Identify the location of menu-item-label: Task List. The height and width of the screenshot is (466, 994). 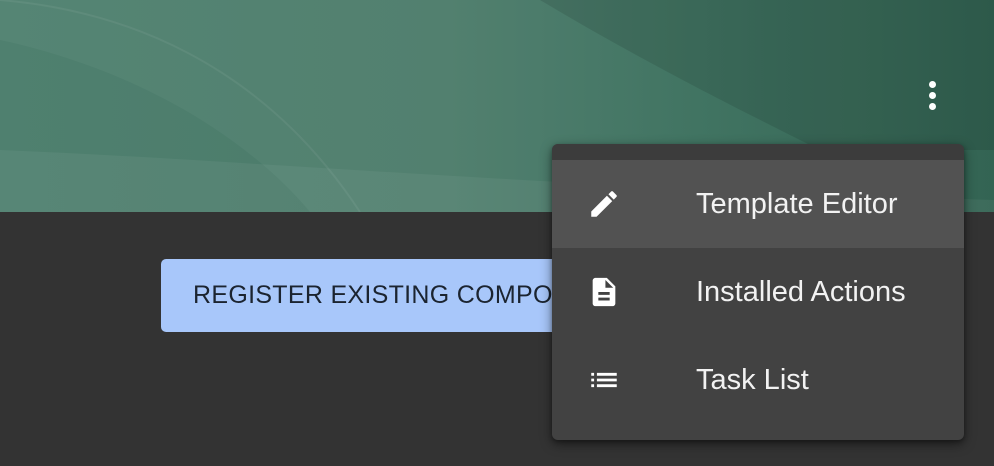
(752, 379).